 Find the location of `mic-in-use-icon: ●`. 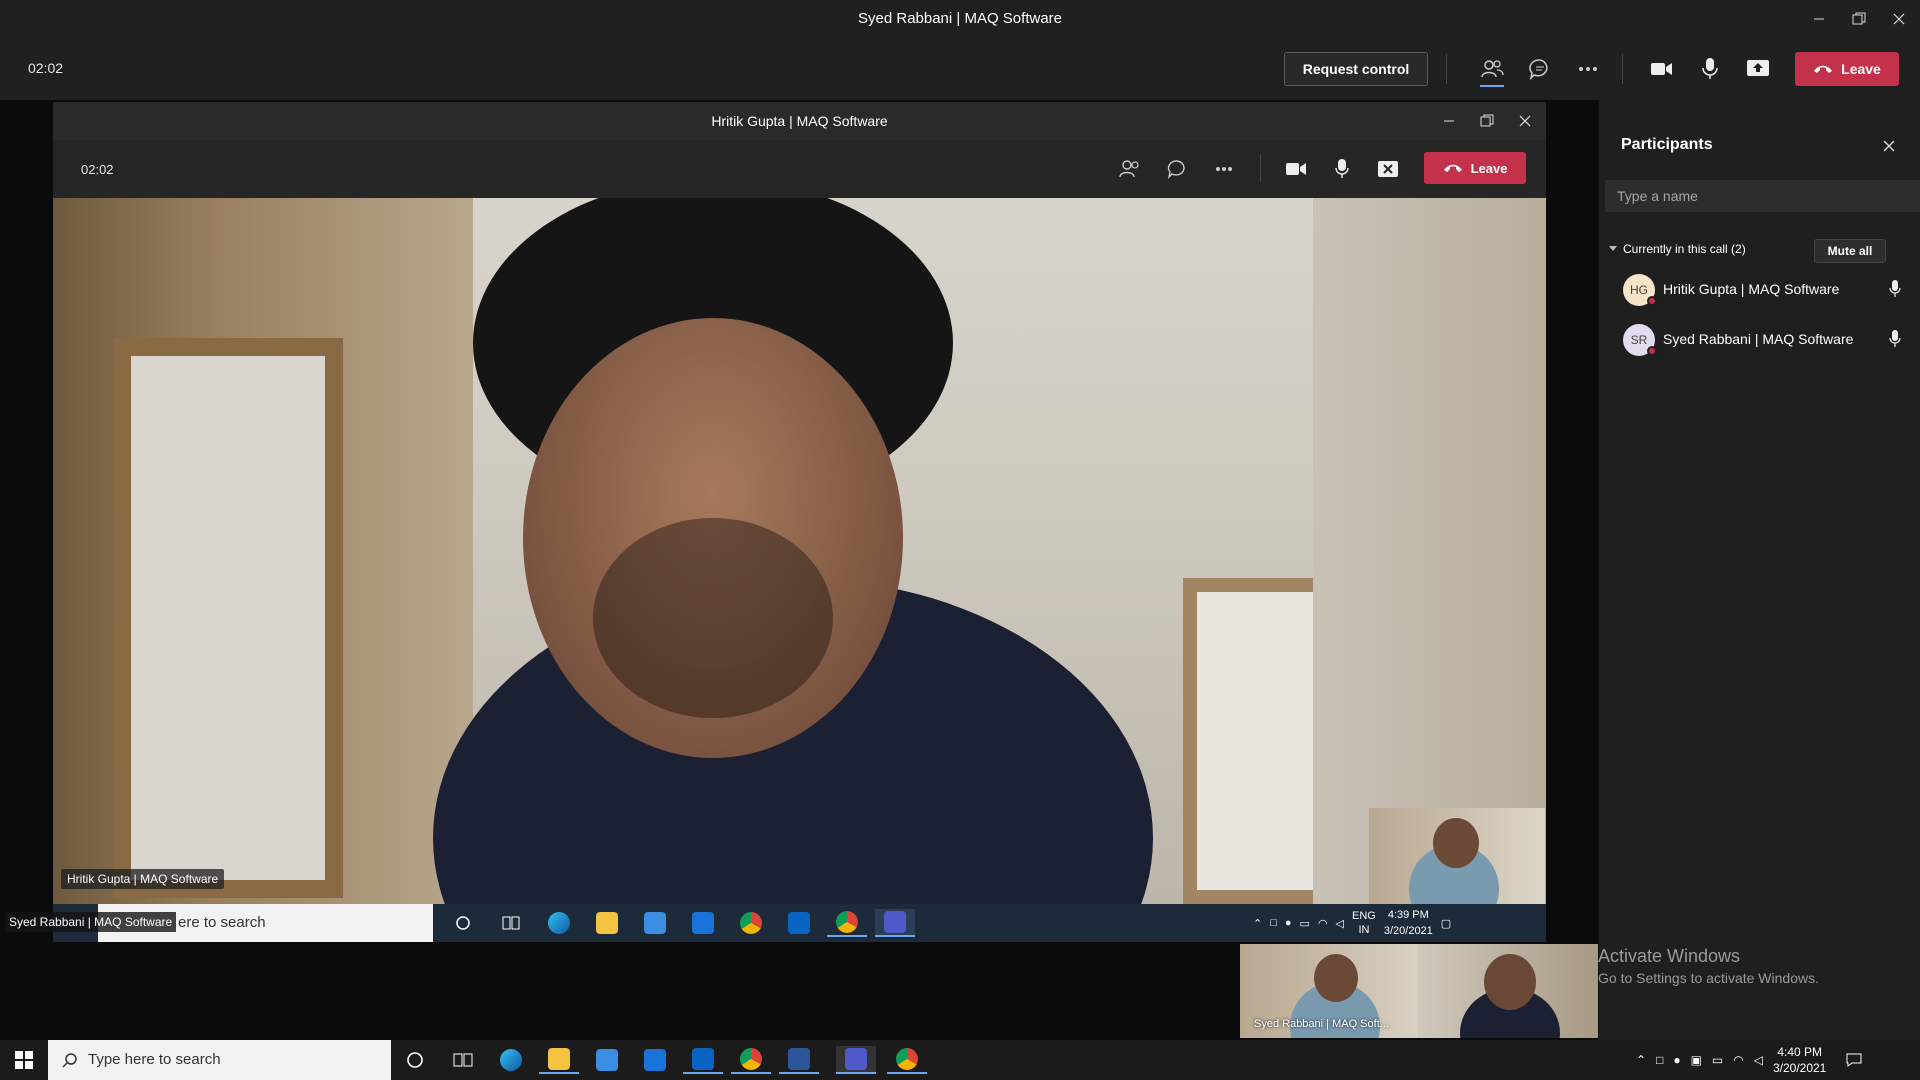

mic-in-use-icon: ● is located at coordinates (1676, 1060).